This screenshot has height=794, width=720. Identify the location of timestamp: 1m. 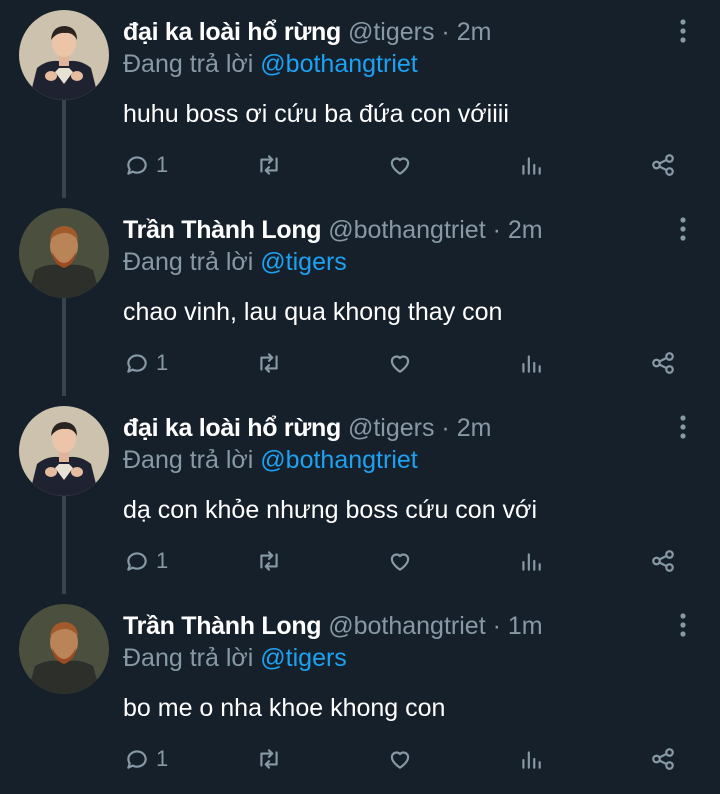
(525, 626).